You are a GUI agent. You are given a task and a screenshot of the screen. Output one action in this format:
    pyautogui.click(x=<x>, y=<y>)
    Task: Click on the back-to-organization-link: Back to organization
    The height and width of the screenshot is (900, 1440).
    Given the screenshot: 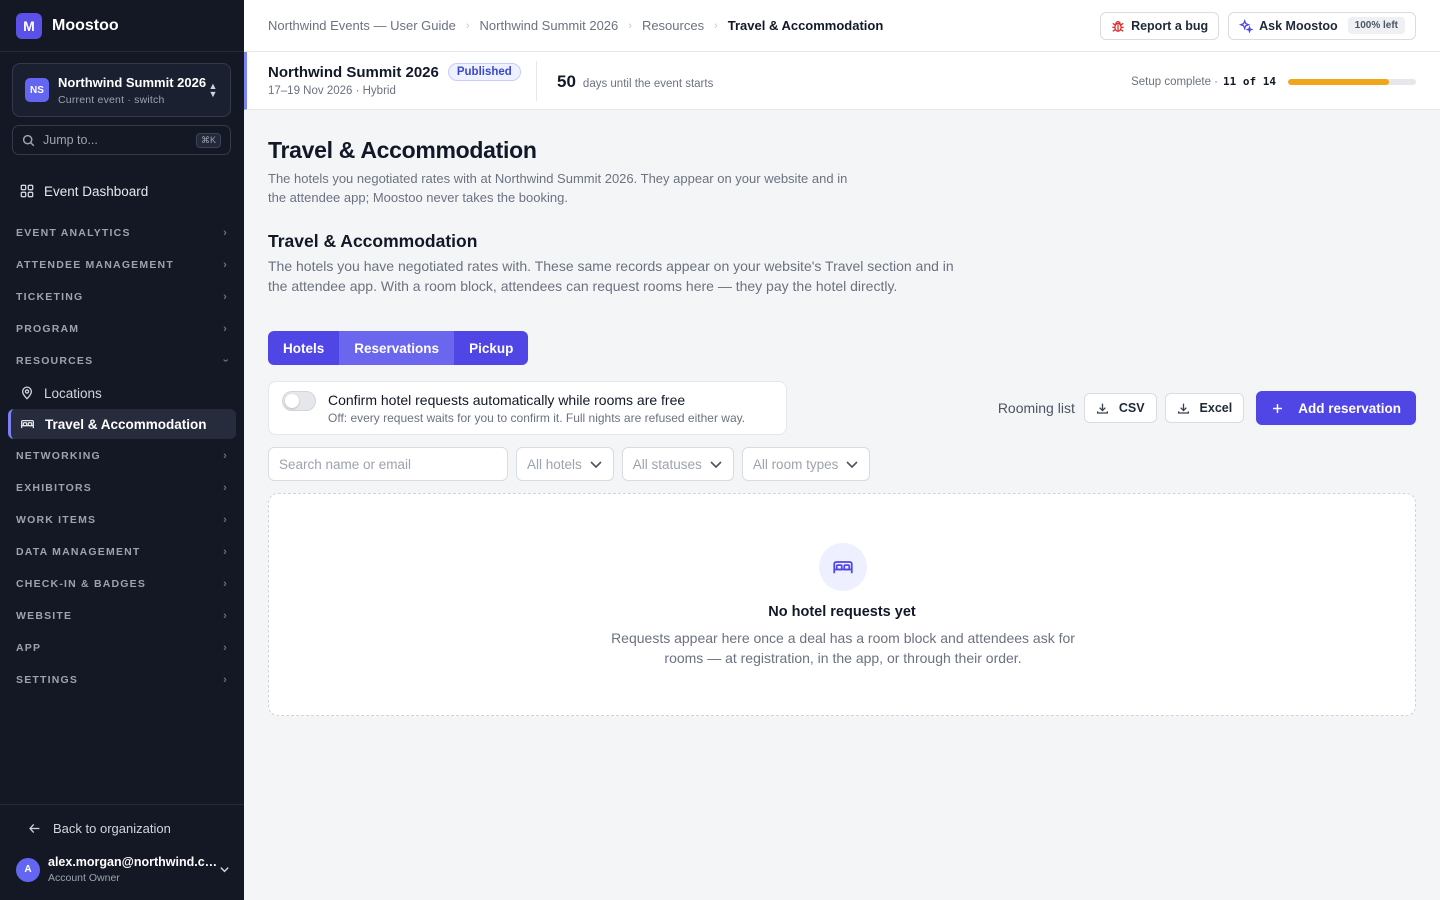 What is the action you would take?
    pyautogui.click(x=99, y=828)
    